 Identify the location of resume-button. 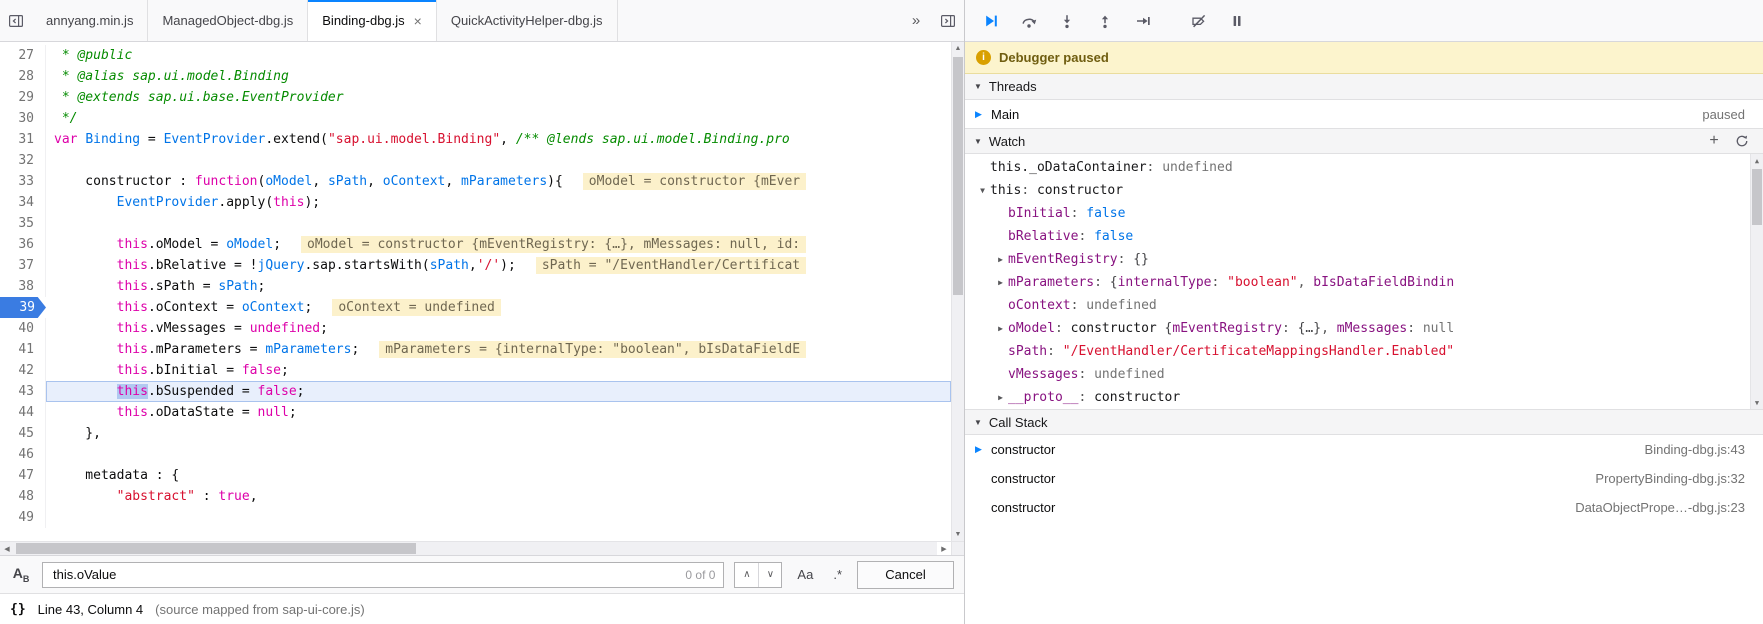
(991, 21).